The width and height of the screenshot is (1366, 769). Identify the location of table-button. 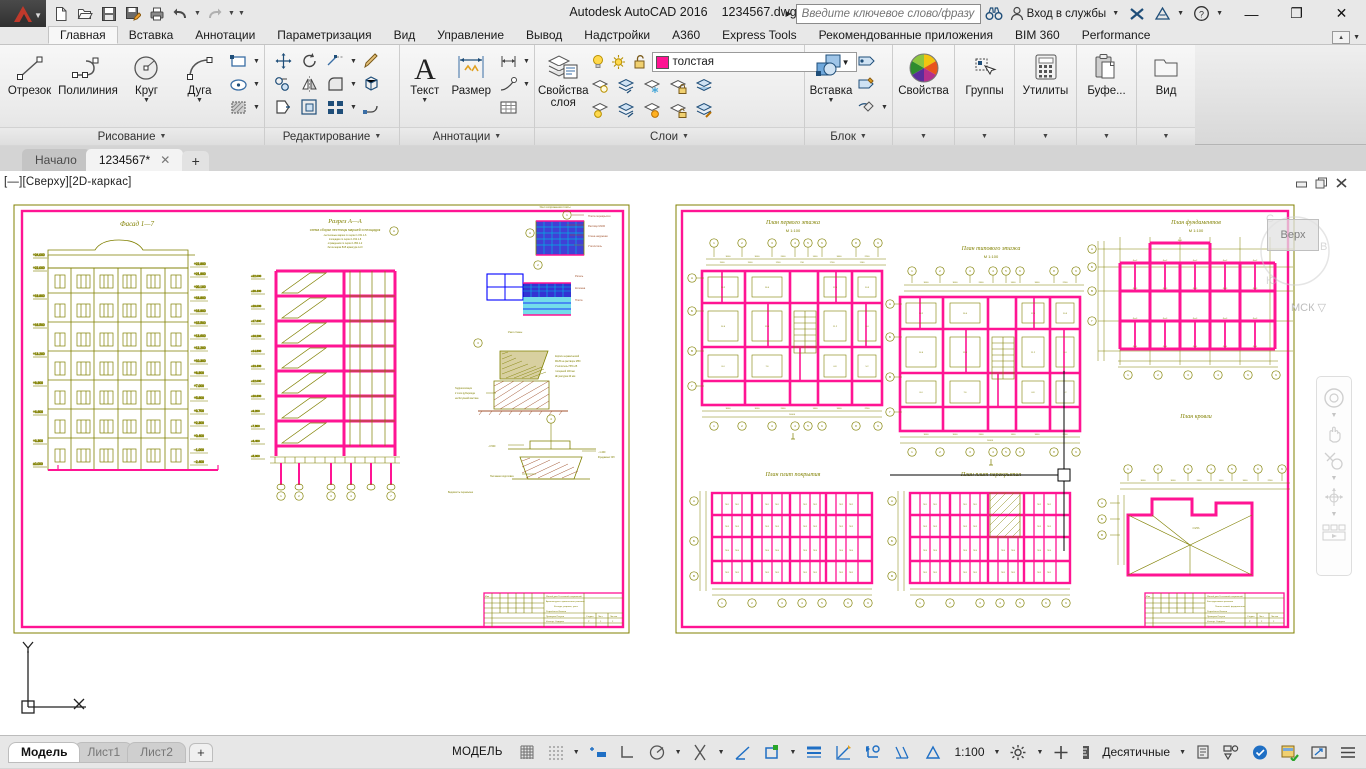
(508, 107).